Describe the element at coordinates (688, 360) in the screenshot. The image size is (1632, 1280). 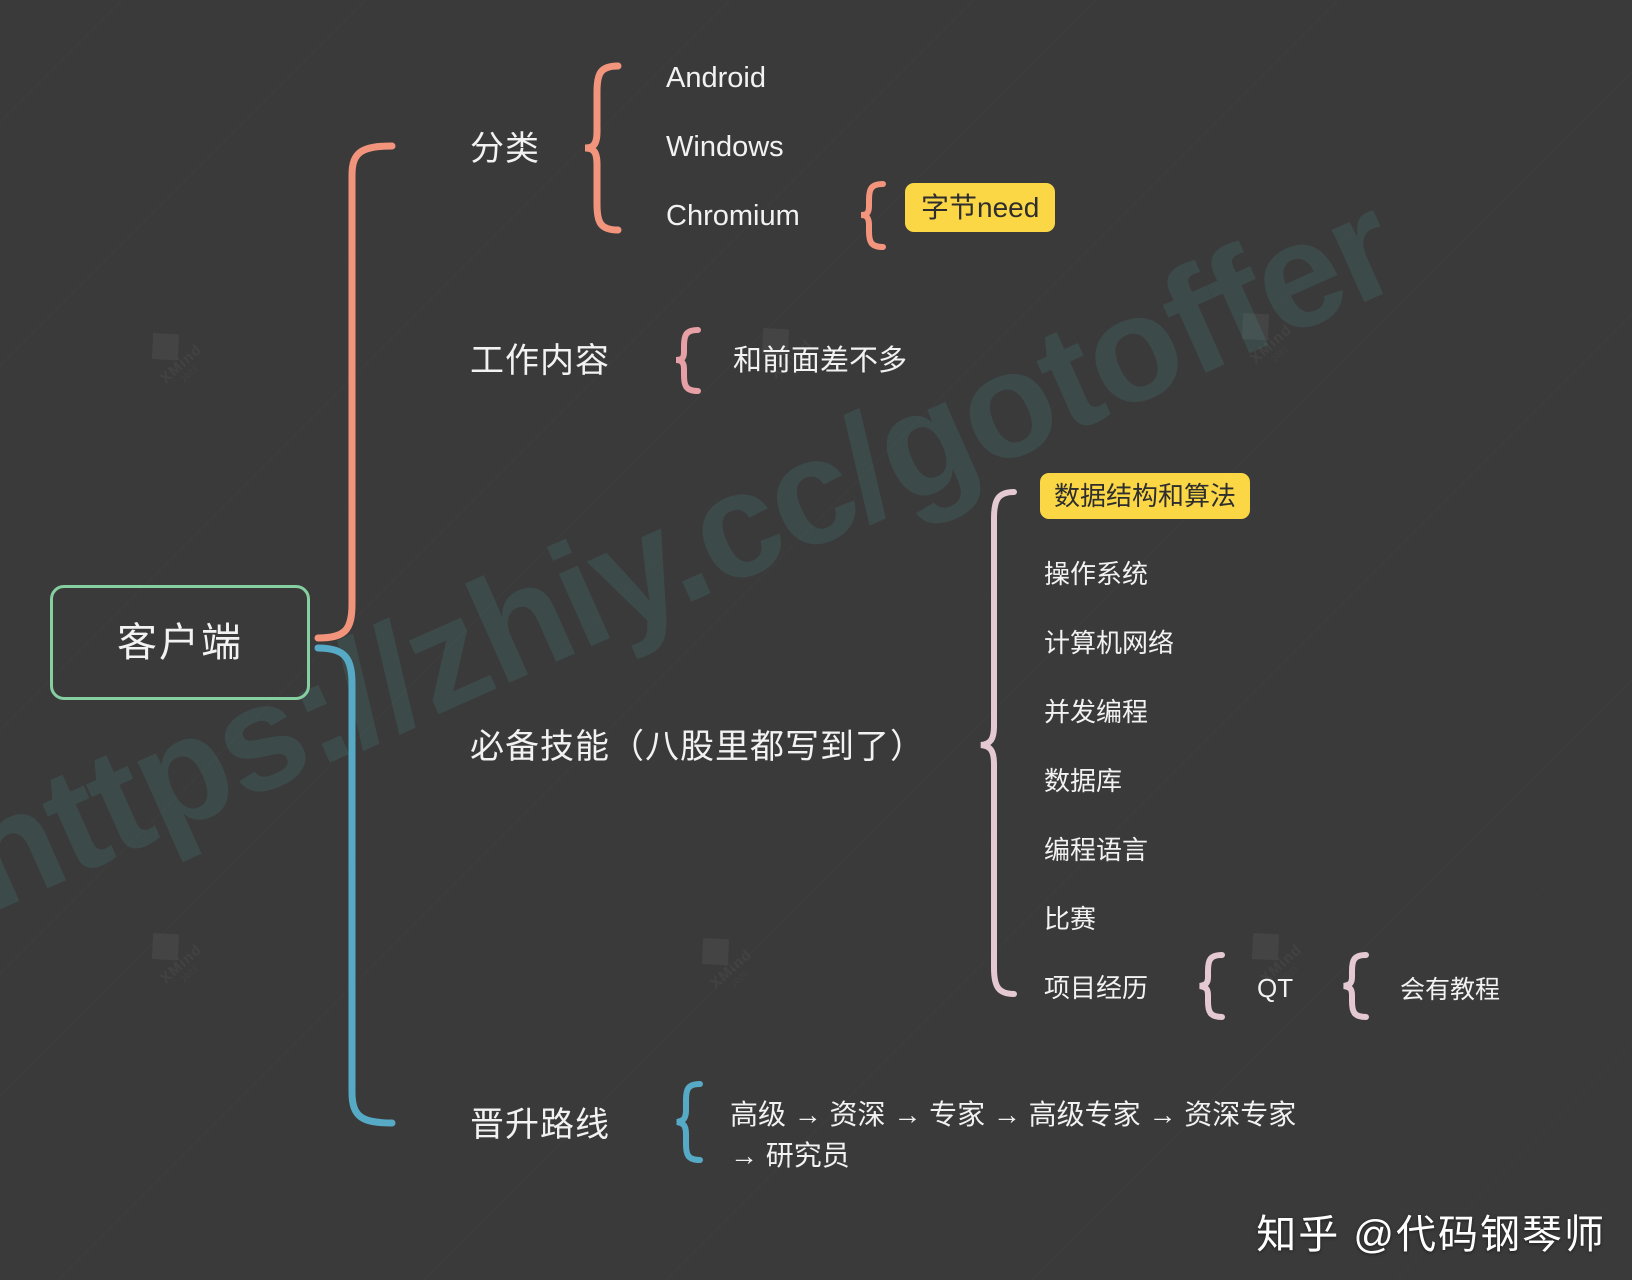
I see `brace-work-content` at that location.